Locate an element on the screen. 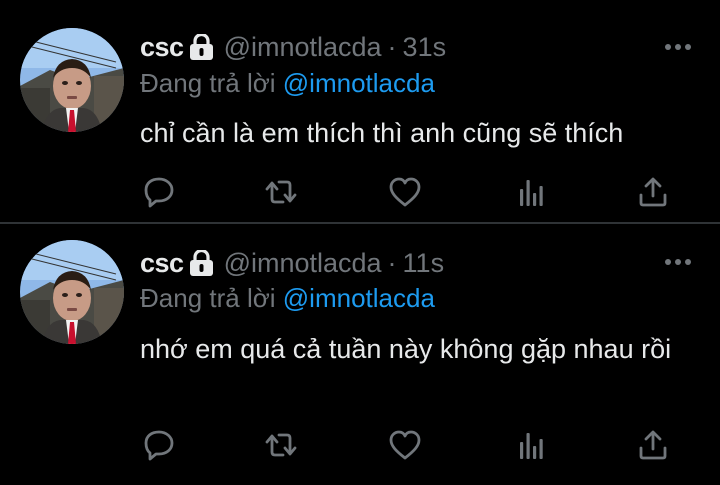  retweet-icon is located at coordinates (281, 445).